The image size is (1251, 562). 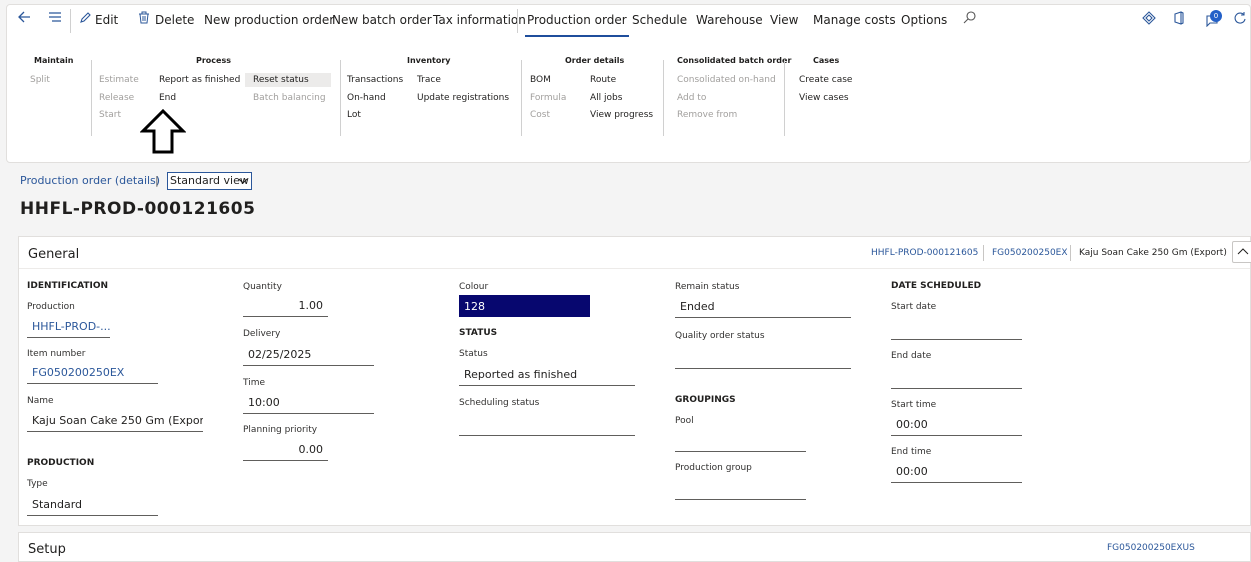 What do you see at coordinates (174, 20) in the screenshot?
I see `delete-button: Delete` at bounding box center [174, 20].